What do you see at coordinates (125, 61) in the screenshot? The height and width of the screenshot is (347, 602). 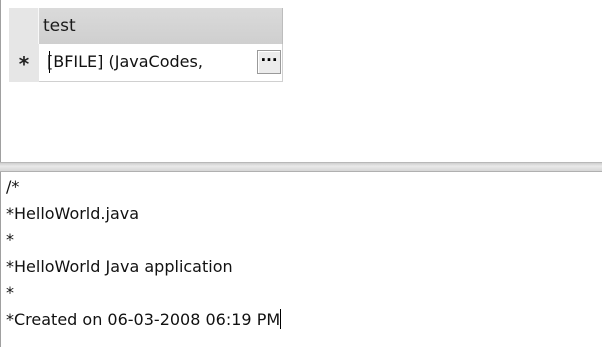 I see `cell-value: [BFILE] (JavaCodes,` at bounding box center [125, 61].